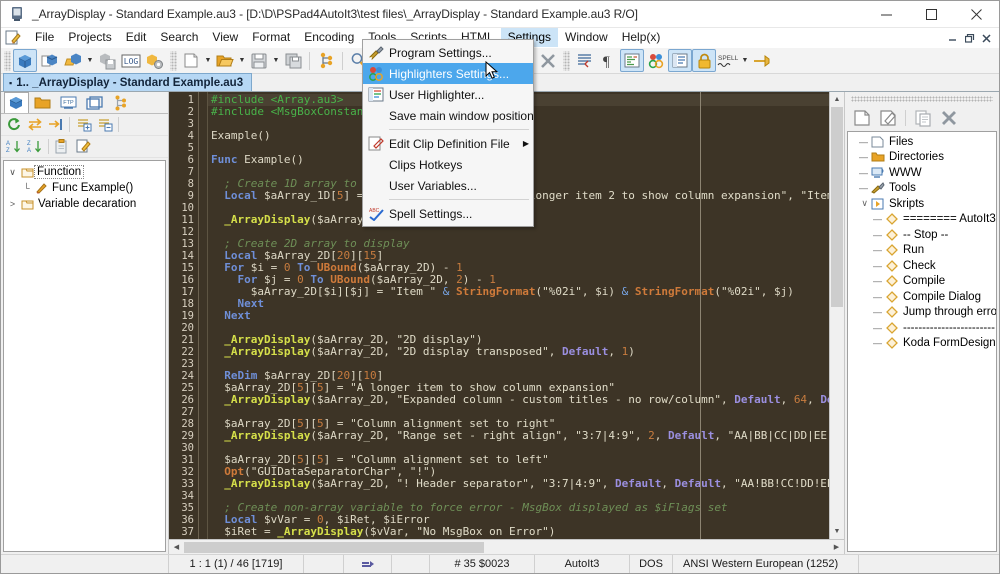 The width and height of the screenshot is (1000, 574). What do you see at coordinates (107, 60) in the screenshot?
I see `save-project-button` at bounding box center [107, 60].